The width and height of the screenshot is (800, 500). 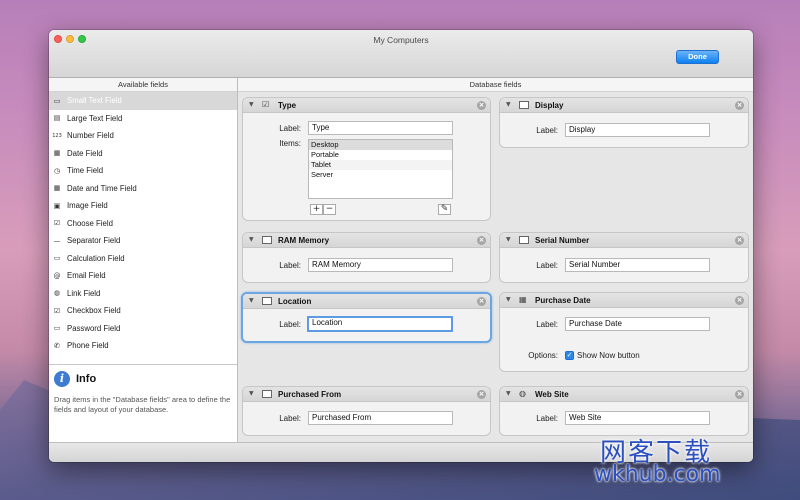 I want to click on sidebar-field-label: Date and Time Field, so click(x=102, y=188).